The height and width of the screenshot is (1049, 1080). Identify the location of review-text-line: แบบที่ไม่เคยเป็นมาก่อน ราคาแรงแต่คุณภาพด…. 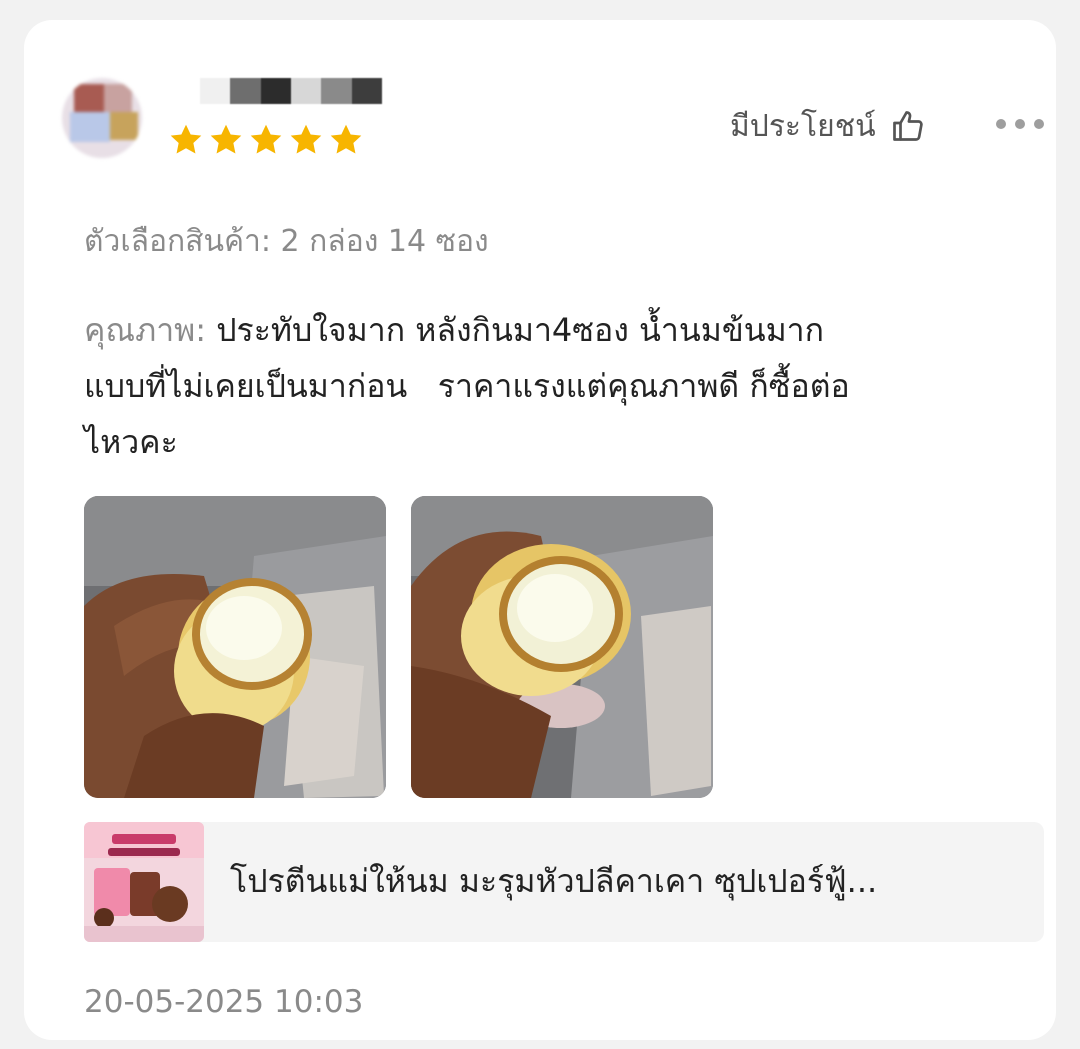
(467, 386).